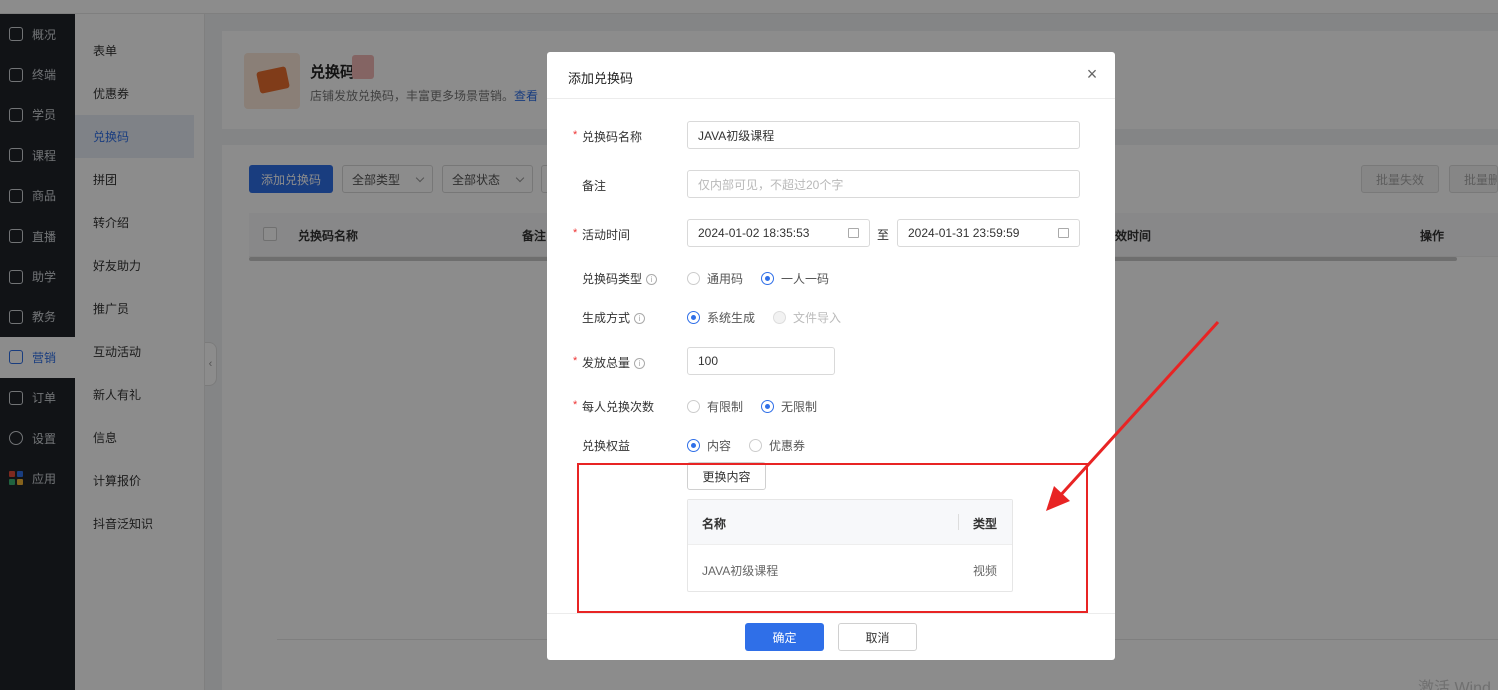 This screenshot has height=690, width=1498. What do you see at coordinates (715, 406) in the screenshot?
I see `radio-limited: 有限制` at bounding box center [715, 406].